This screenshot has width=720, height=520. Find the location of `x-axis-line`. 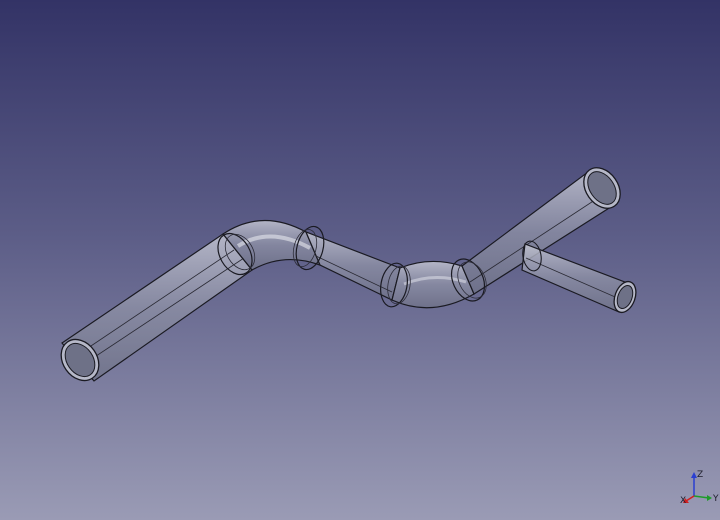

x-axis-line is located at coordinates (690, 498).